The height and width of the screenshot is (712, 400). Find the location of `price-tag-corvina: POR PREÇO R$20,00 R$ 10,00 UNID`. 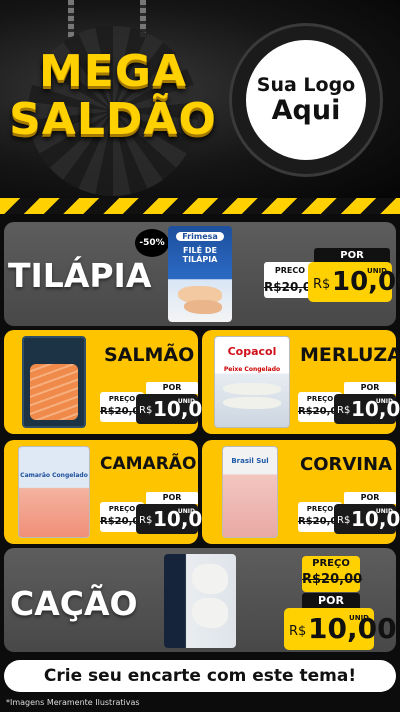

price-tag-corvina: POR PREÇO R$20,00 R$ 10,00 UNID is located at coordinates (349, 514).